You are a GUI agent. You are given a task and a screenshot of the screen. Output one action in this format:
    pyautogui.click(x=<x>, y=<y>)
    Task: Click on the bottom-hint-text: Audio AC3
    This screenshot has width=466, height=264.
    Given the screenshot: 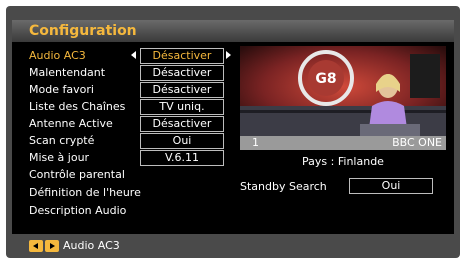 What is the action you would take?
    pyautogui.click(x=91, y=245)
    